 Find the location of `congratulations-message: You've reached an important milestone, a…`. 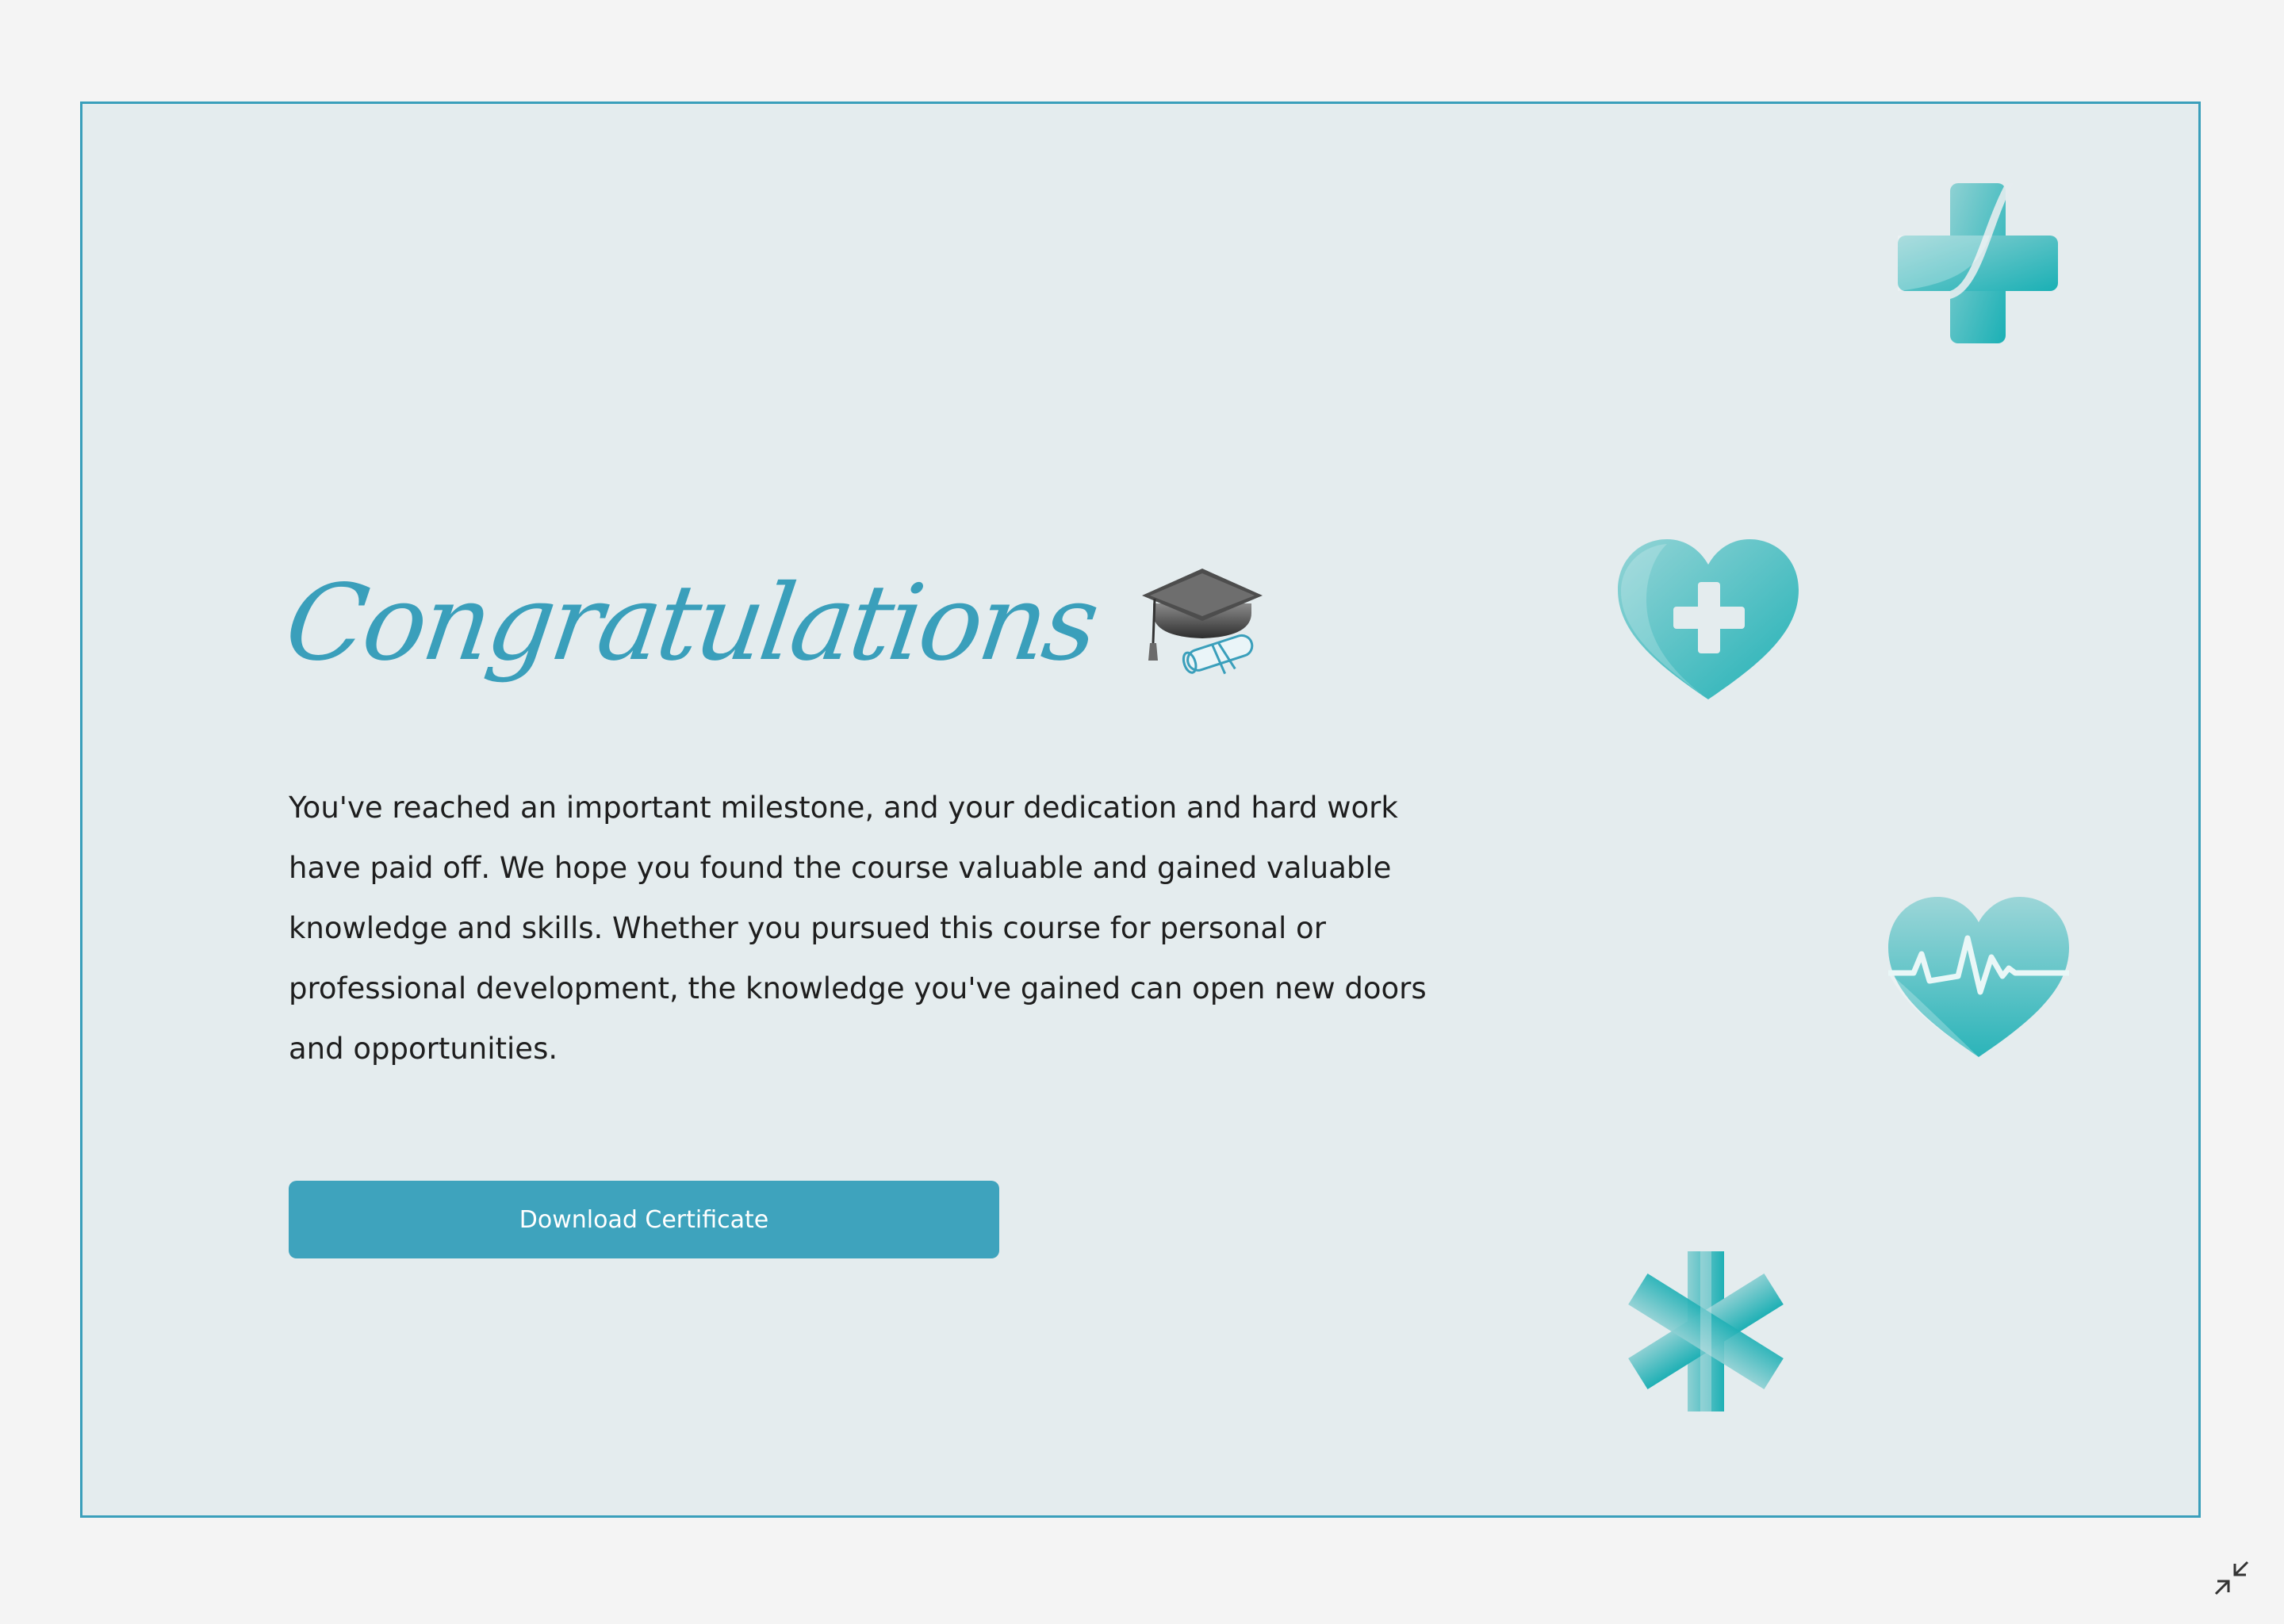

congratulations-message: You've reached an important milestone, a… is located at coordinates (858, 928).